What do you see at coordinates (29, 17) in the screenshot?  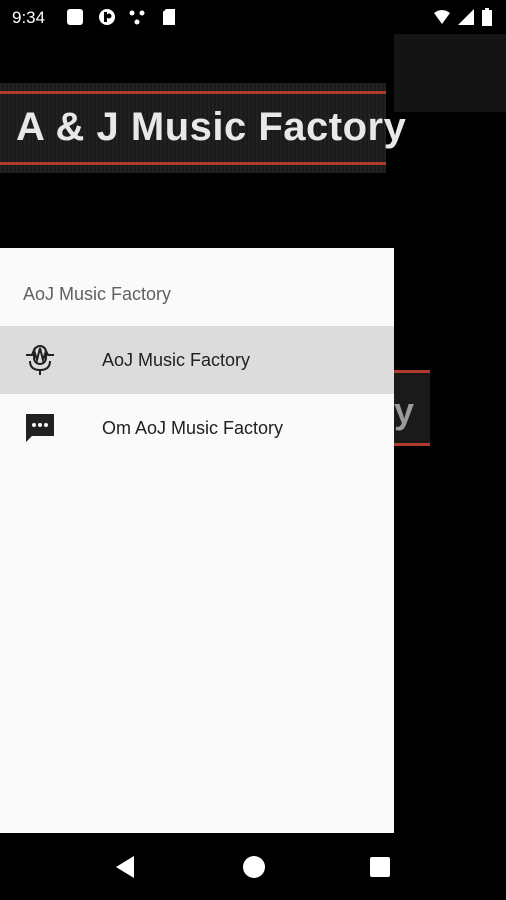 I see `status-time: 9:34` at bounding box center [29, 17].